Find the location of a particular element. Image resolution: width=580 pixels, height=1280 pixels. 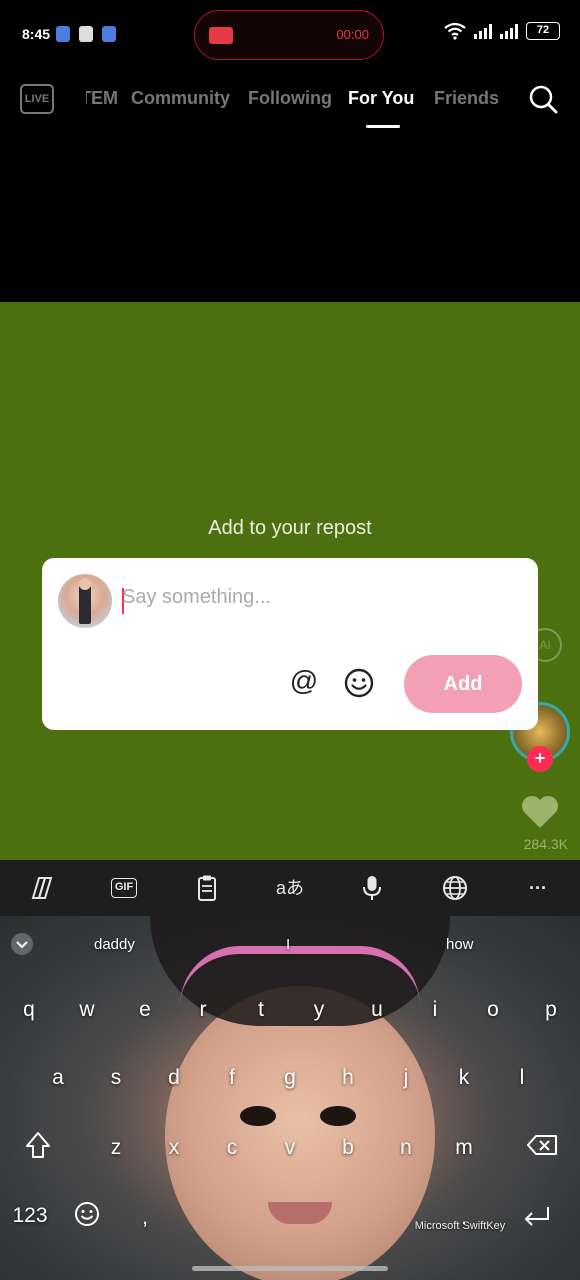

mic-icon is located at coordinates (372, 888).